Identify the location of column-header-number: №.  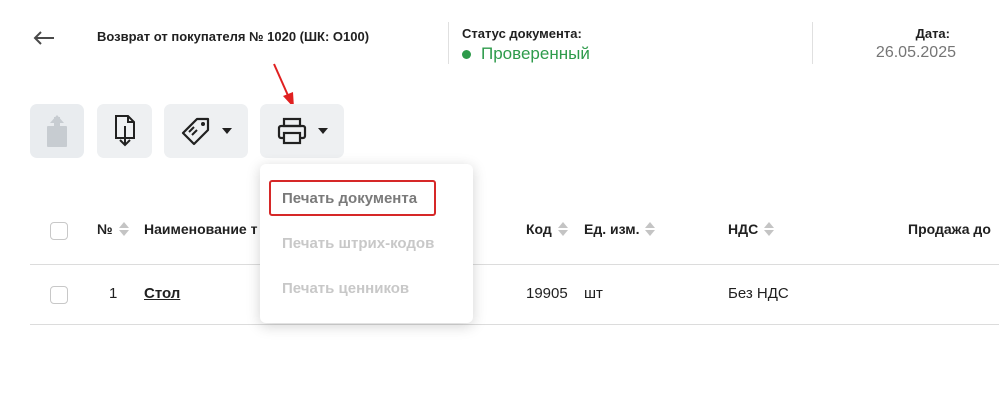
(113, 229).